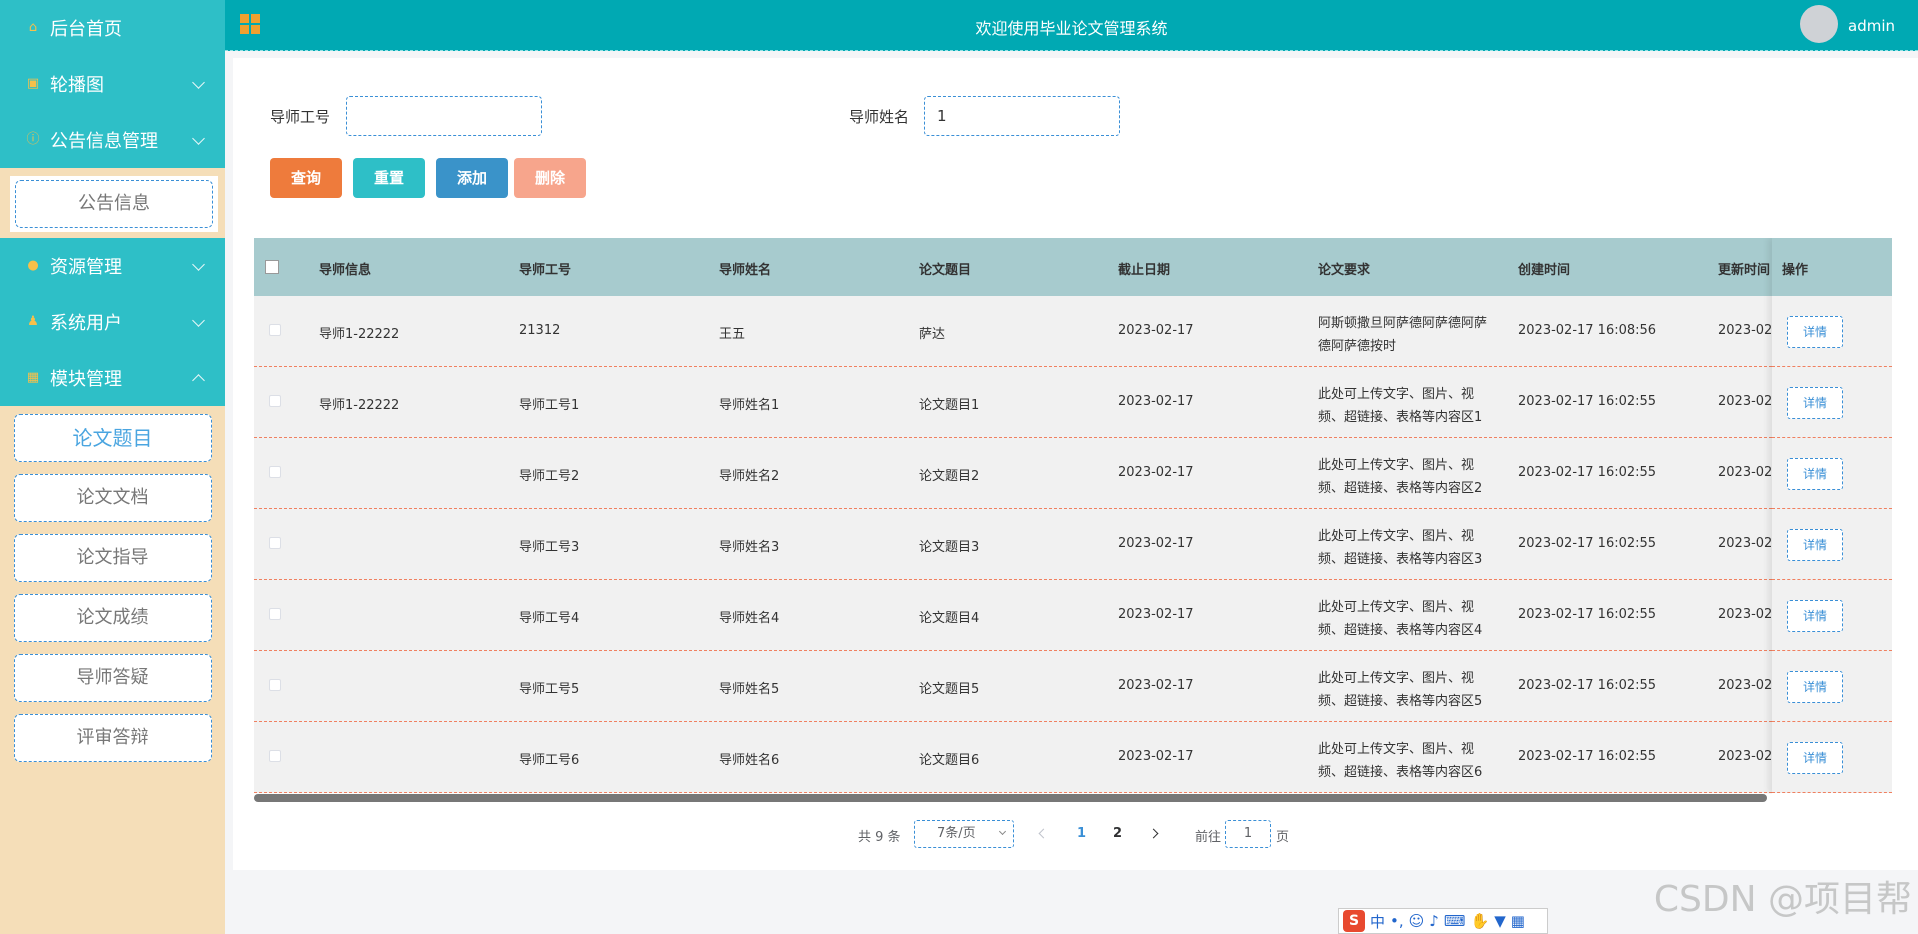 The height and width of the screenshot is (934, 1918). I want to click on col-teacher-info: 导师信息, so click(345, 270).